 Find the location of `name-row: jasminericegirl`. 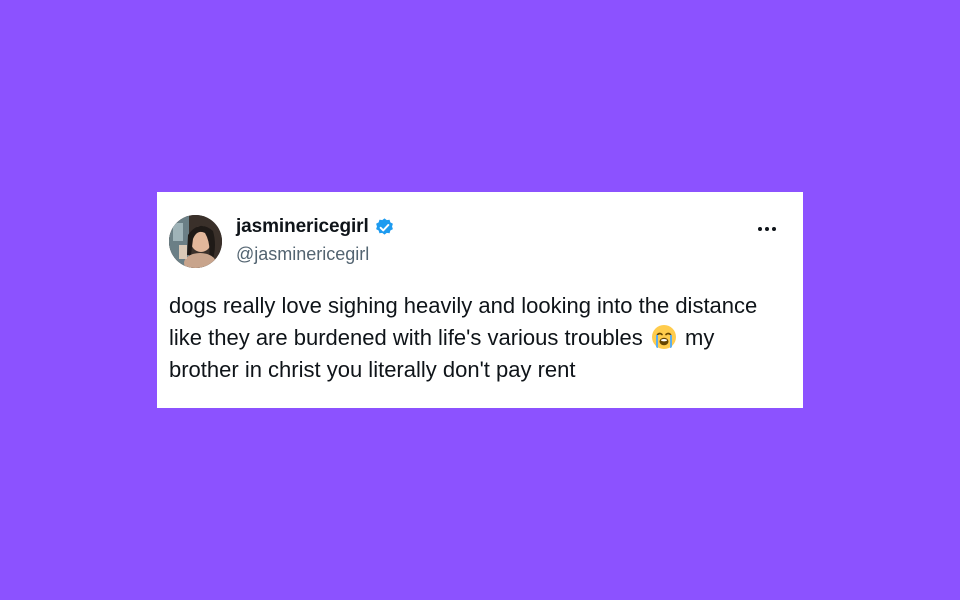

name-row: jasminericegirl is located at coordinates (315, 227).